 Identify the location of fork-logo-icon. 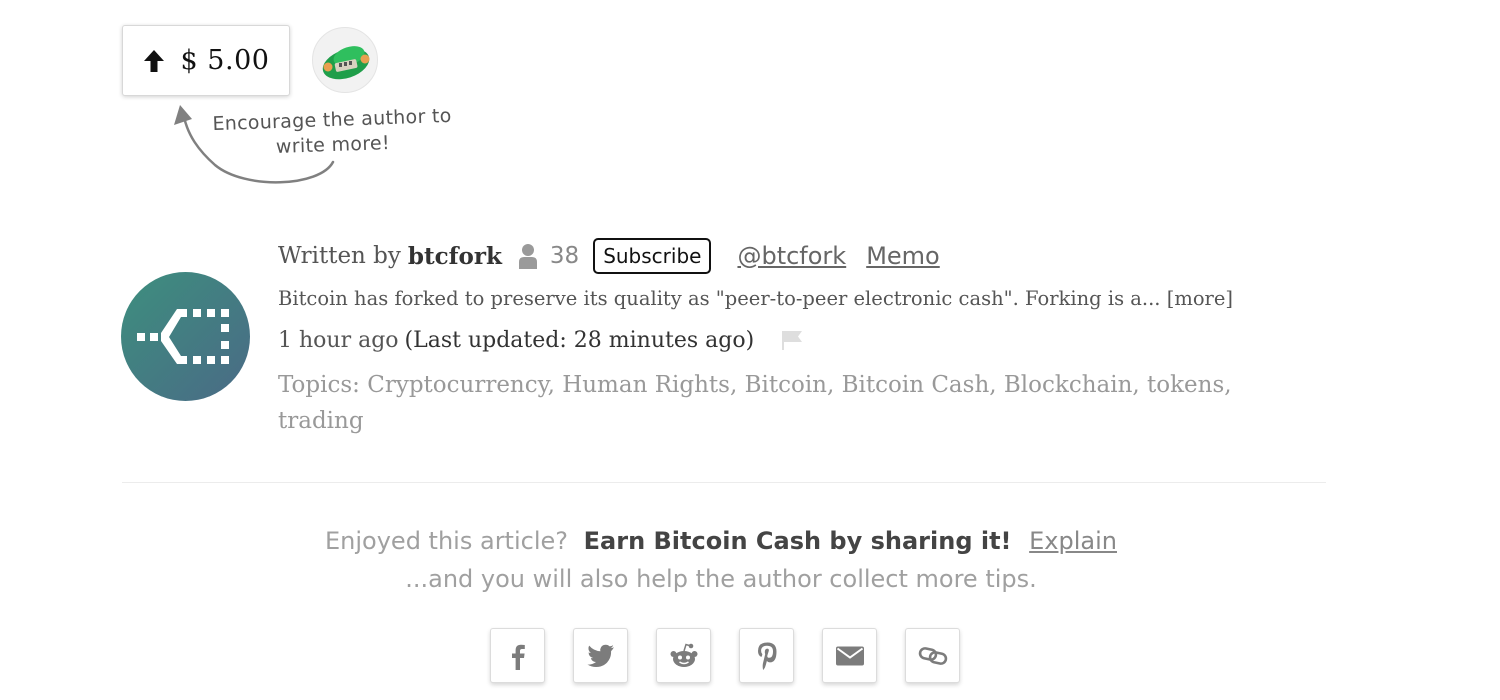
(185, 336).